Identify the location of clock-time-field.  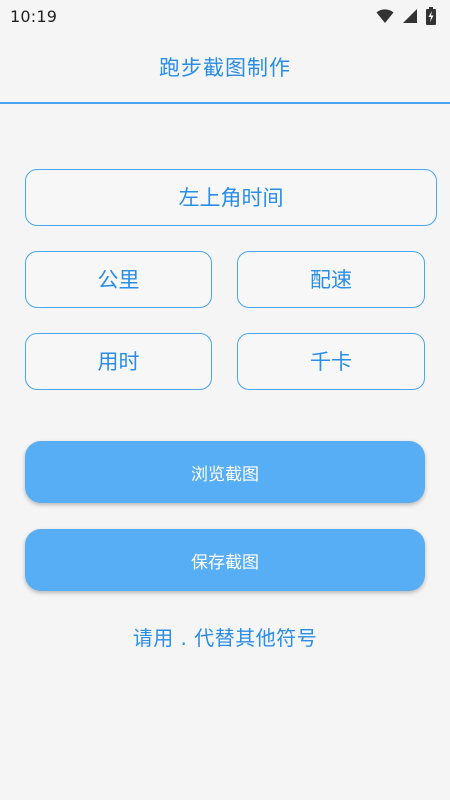
(231, 197).